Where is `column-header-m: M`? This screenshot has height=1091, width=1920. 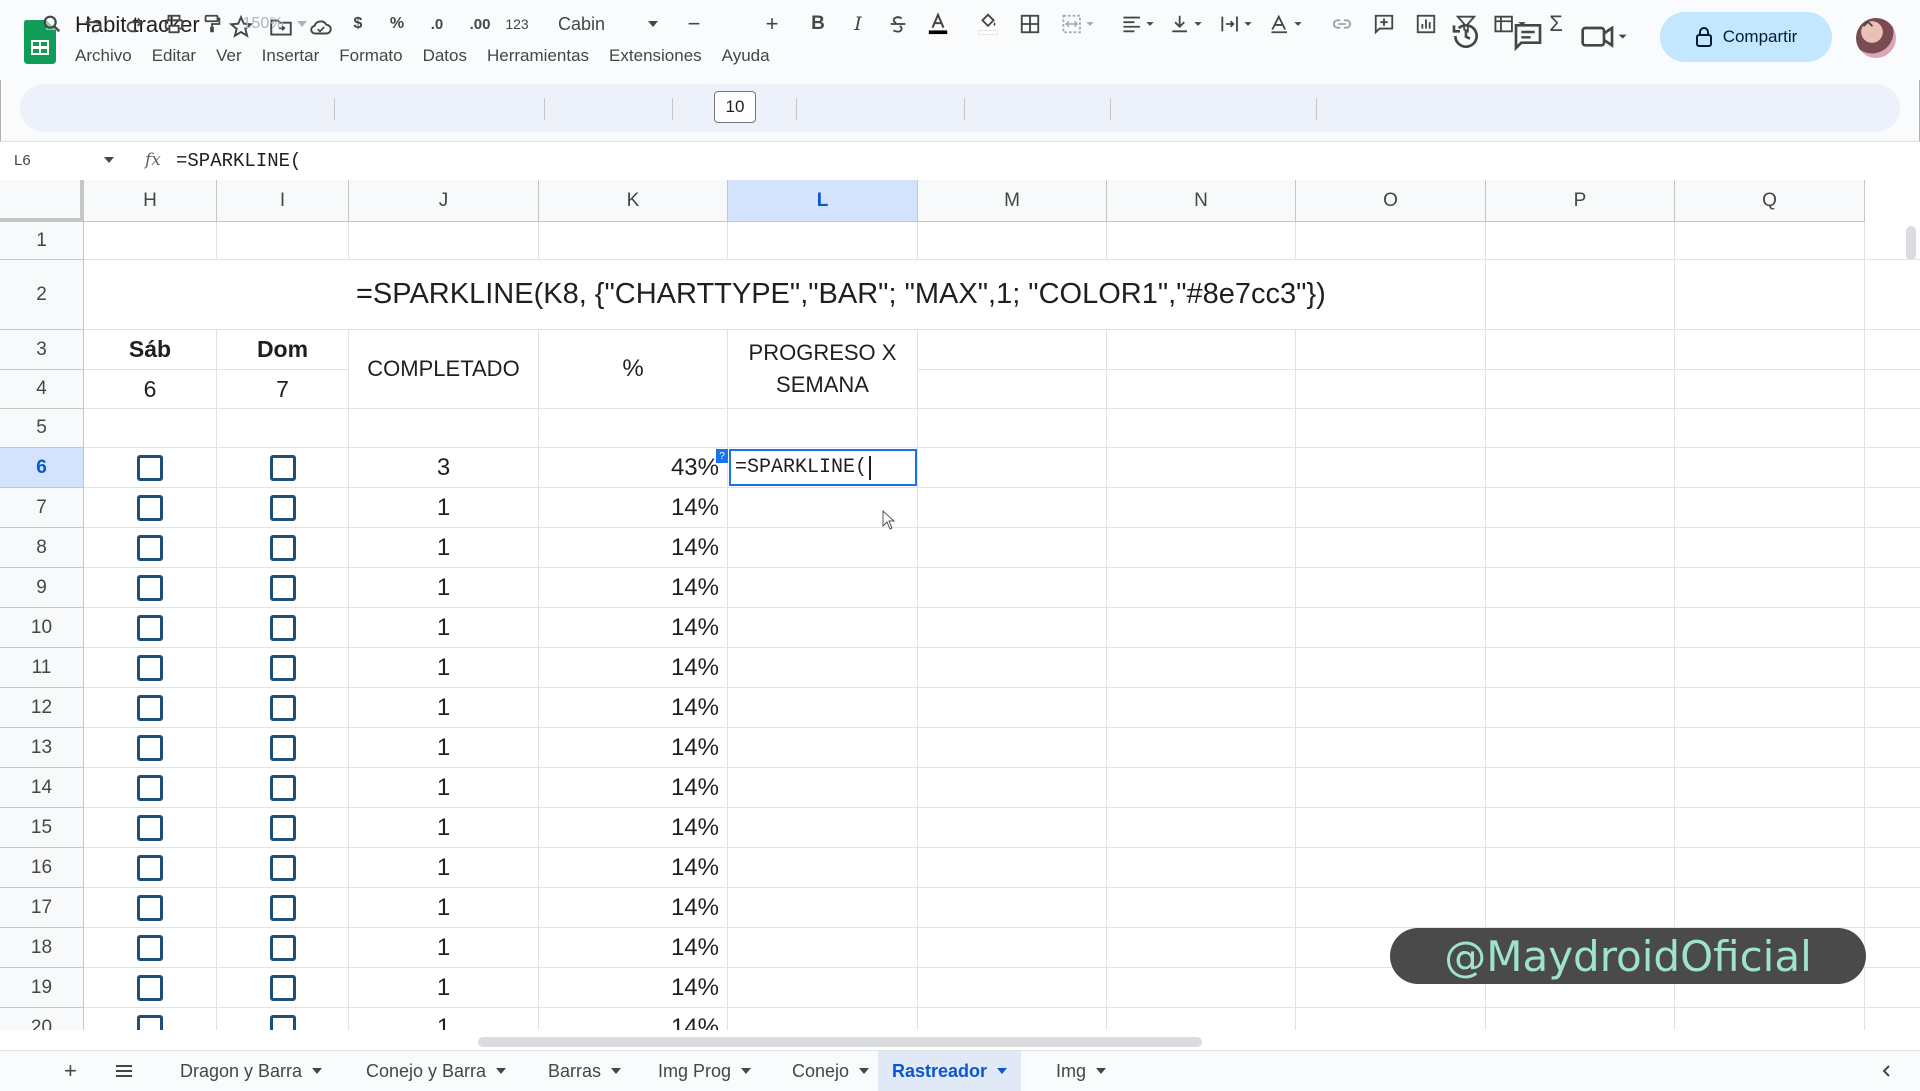 column-header-m: M is located at coordinates (1012, 201).